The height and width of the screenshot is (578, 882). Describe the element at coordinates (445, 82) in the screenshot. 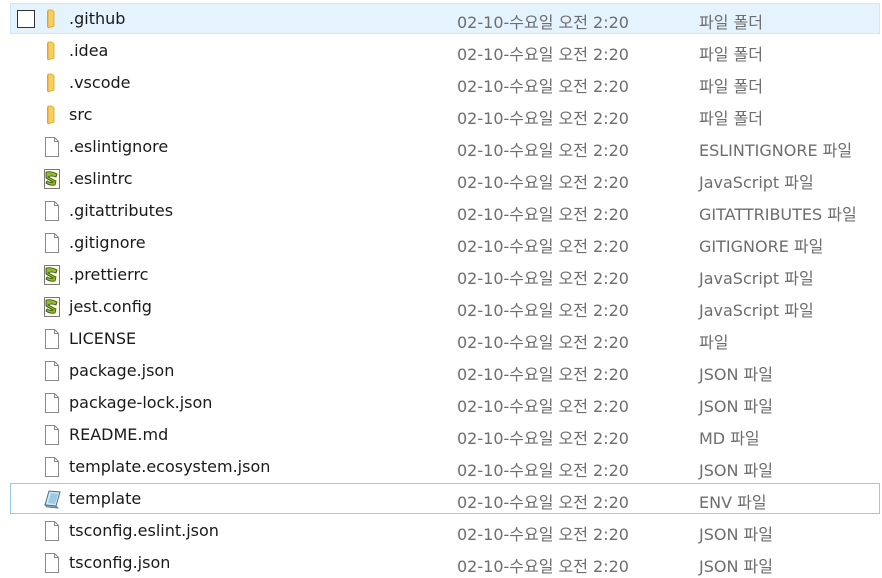

I see `file-row: .vscode 02-10-수요일 오전 2:20 파일 폴더` at that location.